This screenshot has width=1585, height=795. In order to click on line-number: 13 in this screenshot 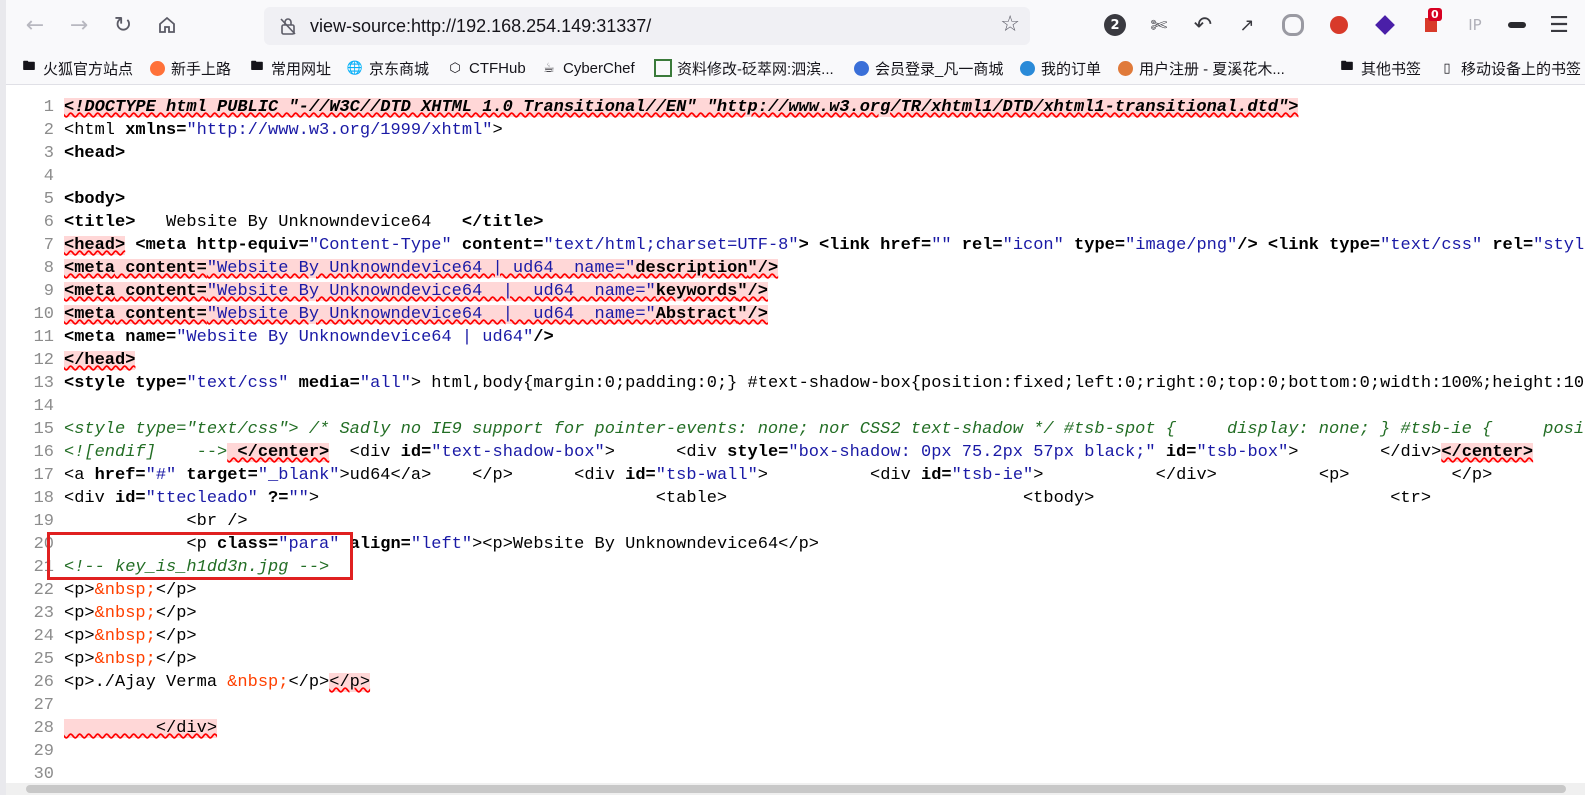, I will do `click(43, 383)`.